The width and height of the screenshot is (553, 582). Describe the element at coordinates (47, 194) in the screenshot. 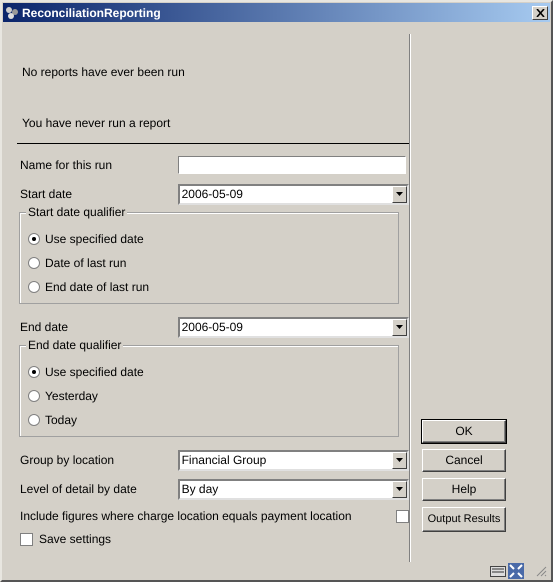

I see `field-label: Start date` at that location.